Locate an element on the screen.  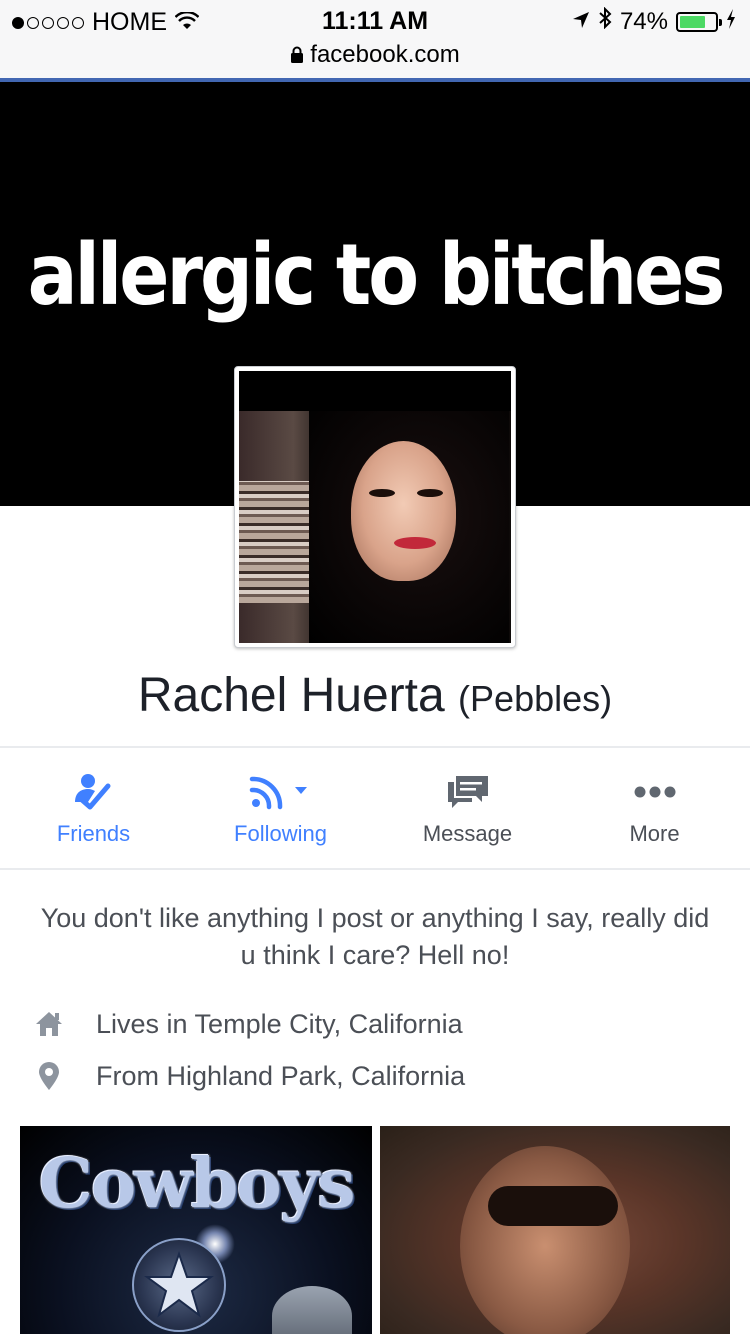
photo-face is located at coordinates (403, 511).